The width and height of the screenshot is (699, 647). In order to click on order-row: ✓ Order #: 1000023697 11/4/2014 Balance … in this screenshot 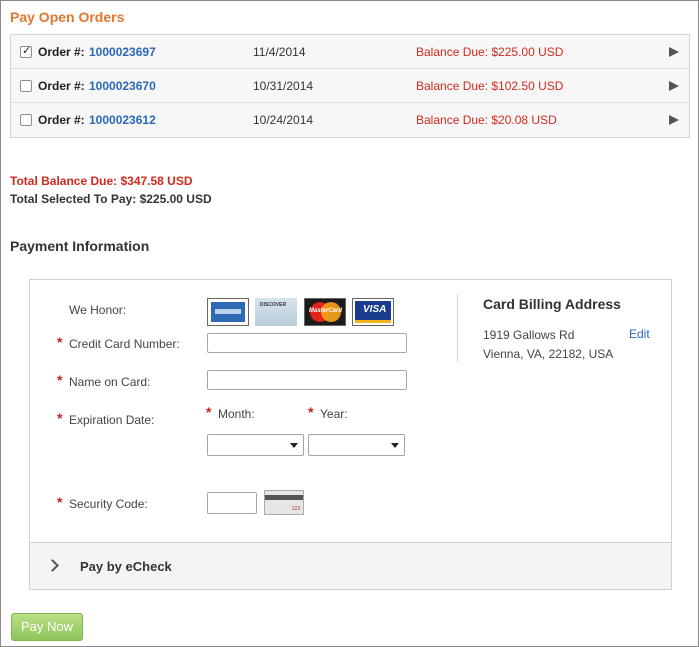, I will do `click(350, 52)`.